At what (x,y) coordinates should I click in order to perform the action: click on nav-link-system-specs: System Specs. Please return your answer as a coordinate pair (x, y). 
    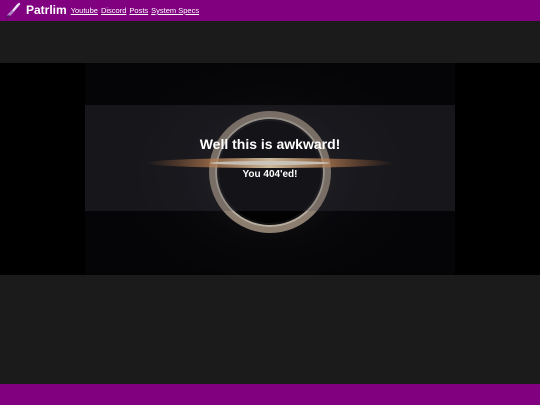
    Looking at the image, I should click on (175, 10).